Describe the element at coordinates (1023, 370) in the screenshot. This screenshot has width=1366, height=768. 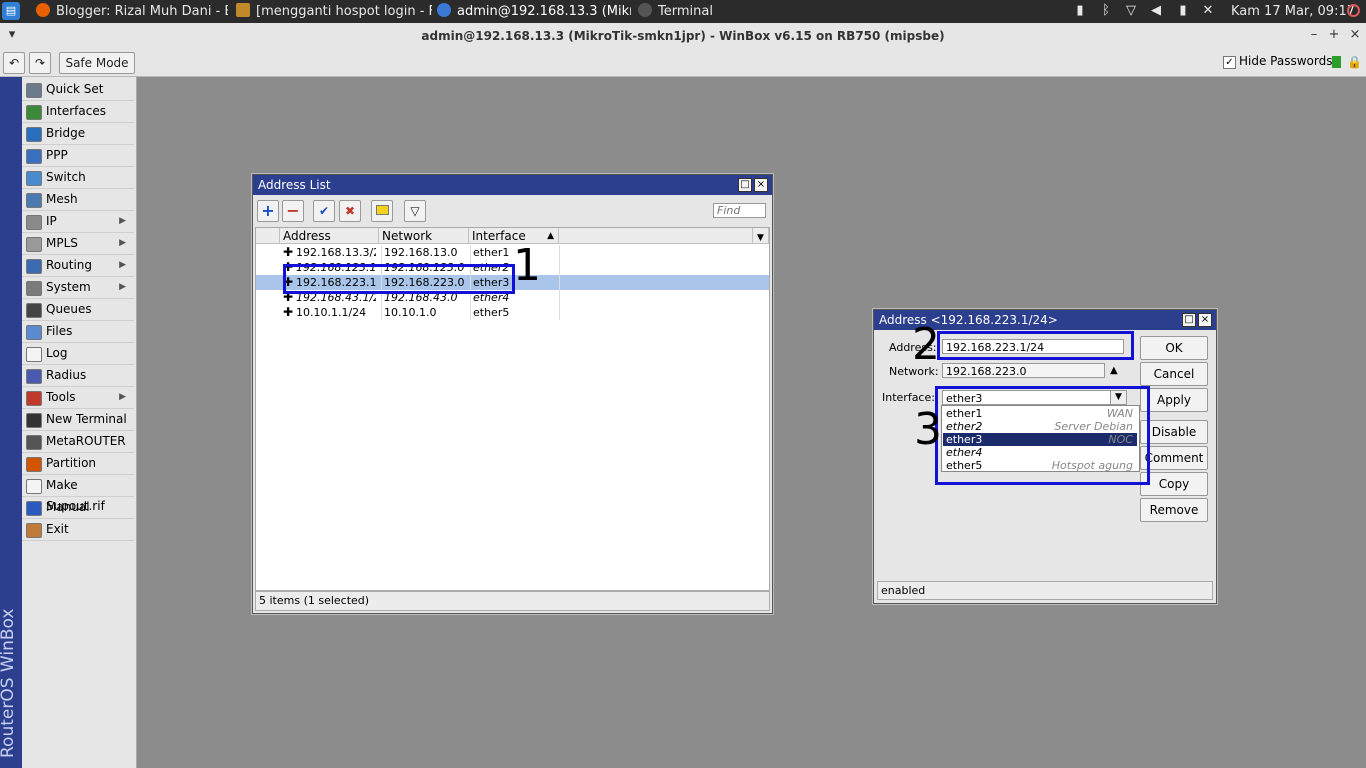
I see `network-field: 192.168.223.0` at that location.